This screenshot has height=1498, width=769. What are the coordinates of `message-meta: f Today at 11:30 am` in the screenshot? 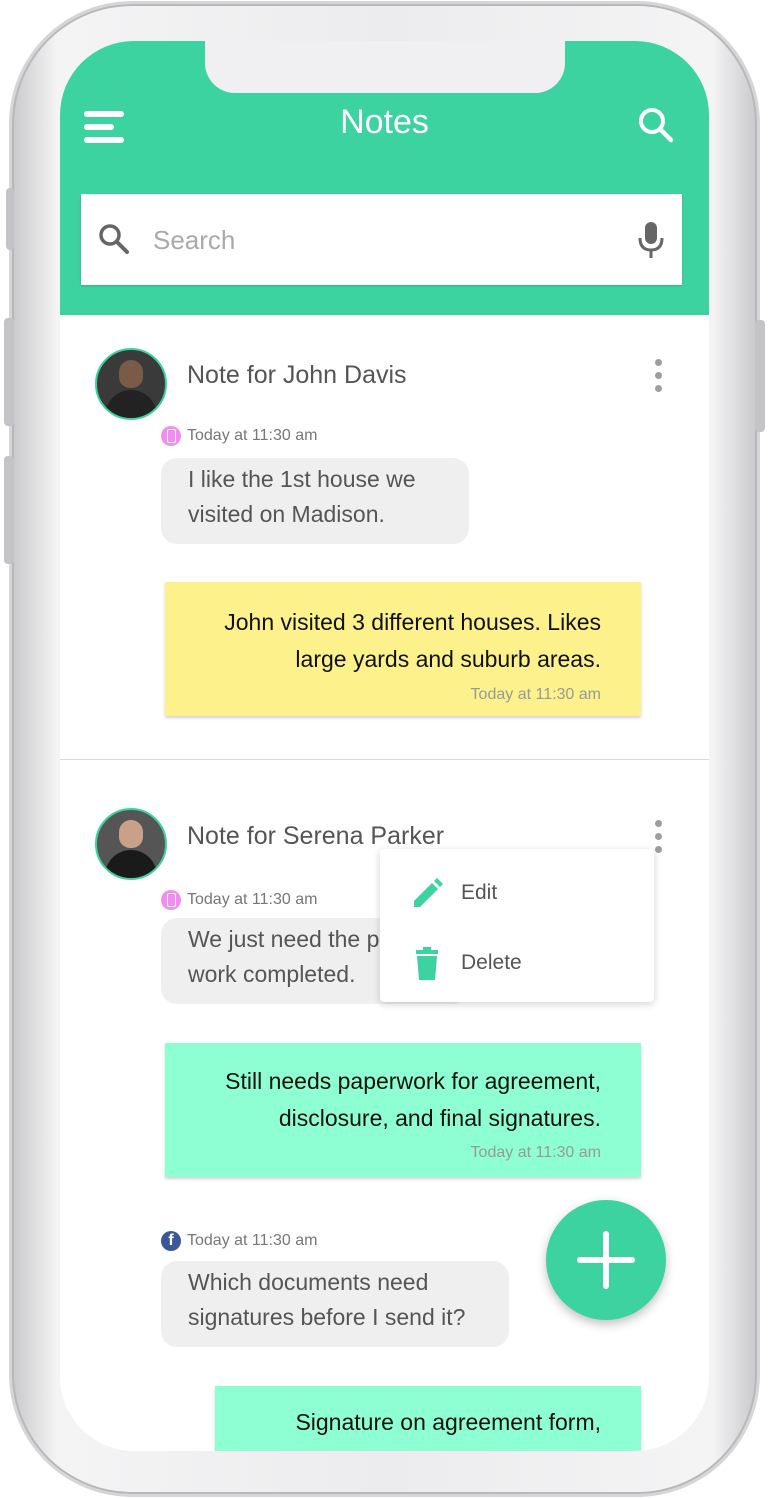 It's located at (239, 1241).